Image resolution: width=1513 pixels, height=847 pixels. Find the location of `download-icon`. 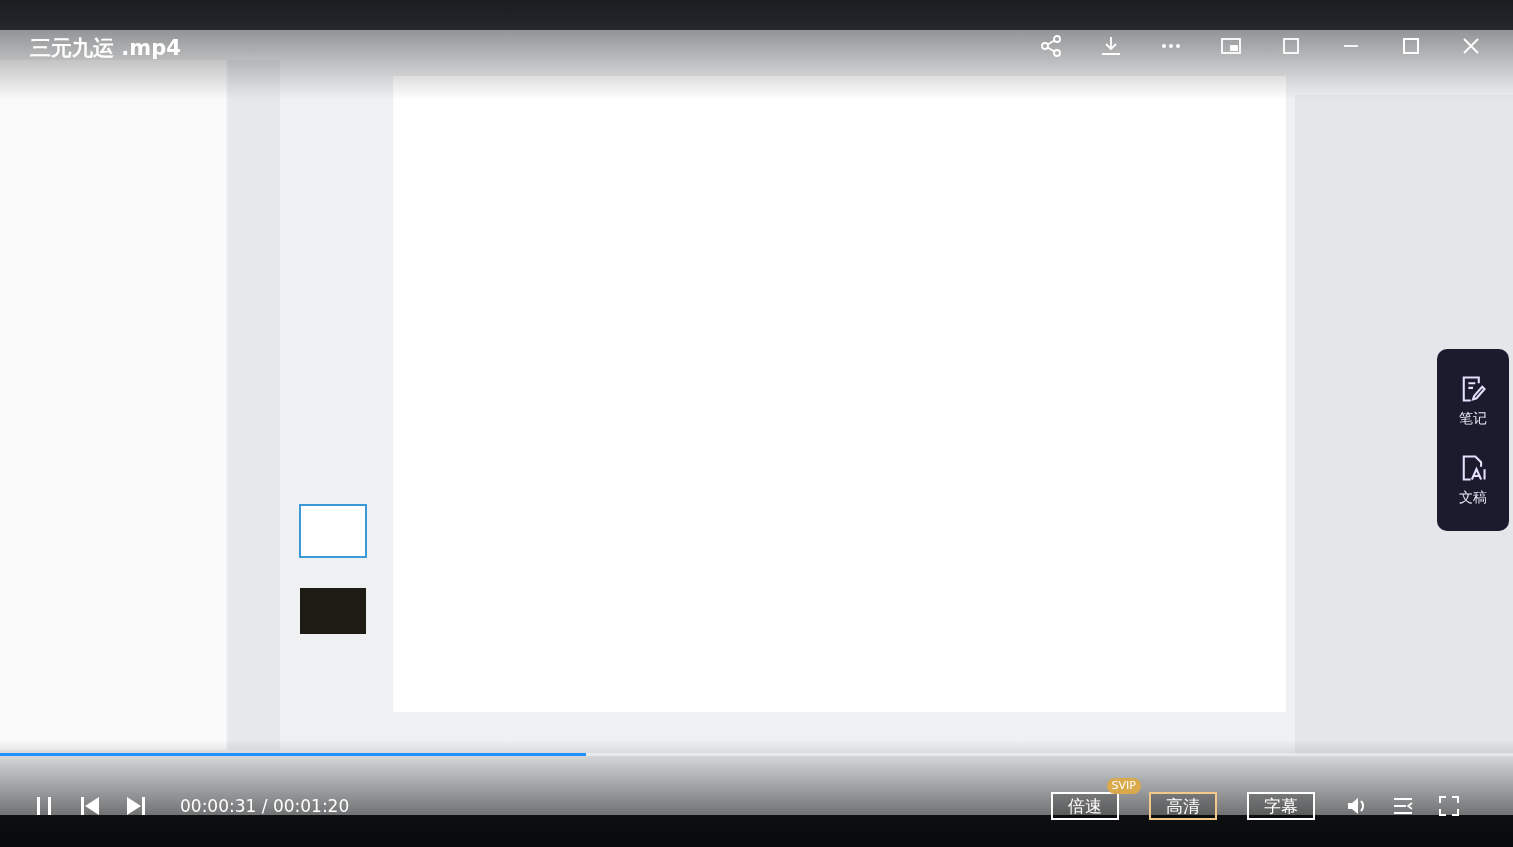

download-icon is located at coordinates (1111, 46).